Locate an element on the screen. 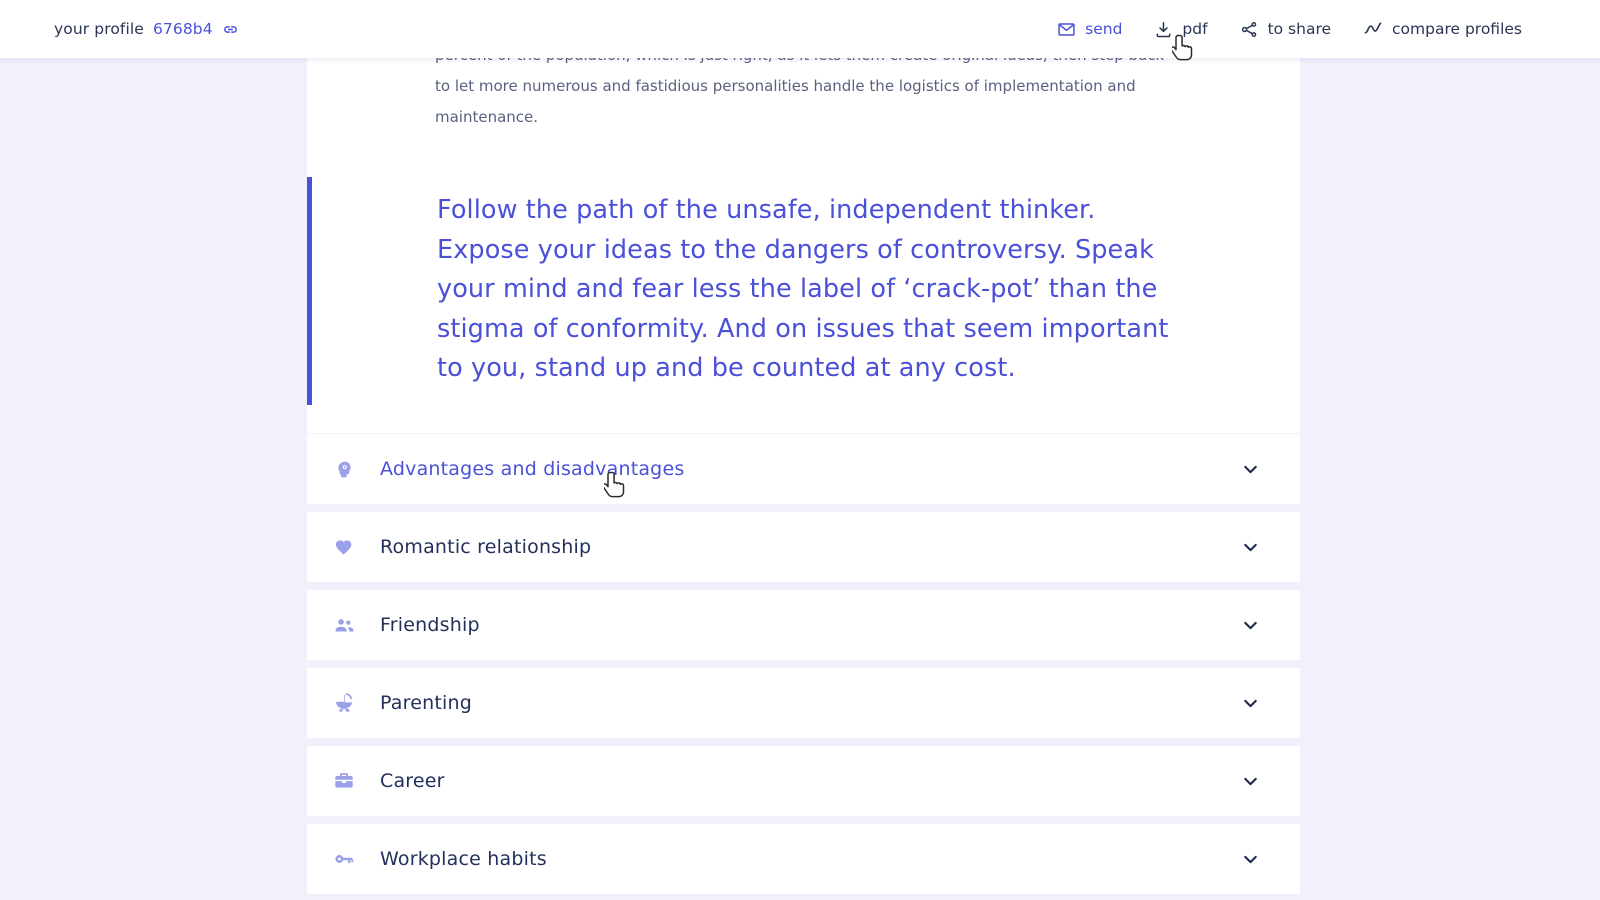 The image size is (1600, 900). line-chart-icon is located at coordinates (1373, 29).